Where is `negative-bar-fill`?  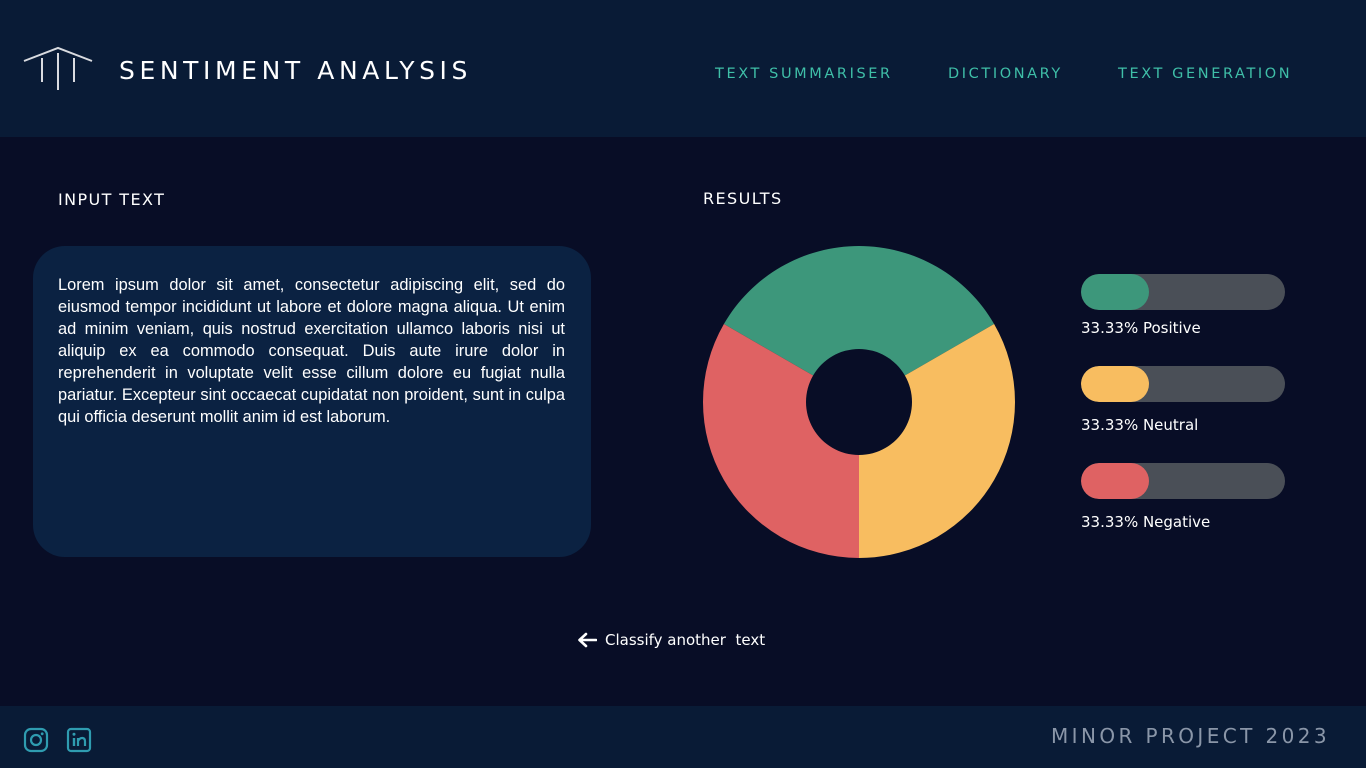
negative-bar-fill is located at coordinates (1115, 481).